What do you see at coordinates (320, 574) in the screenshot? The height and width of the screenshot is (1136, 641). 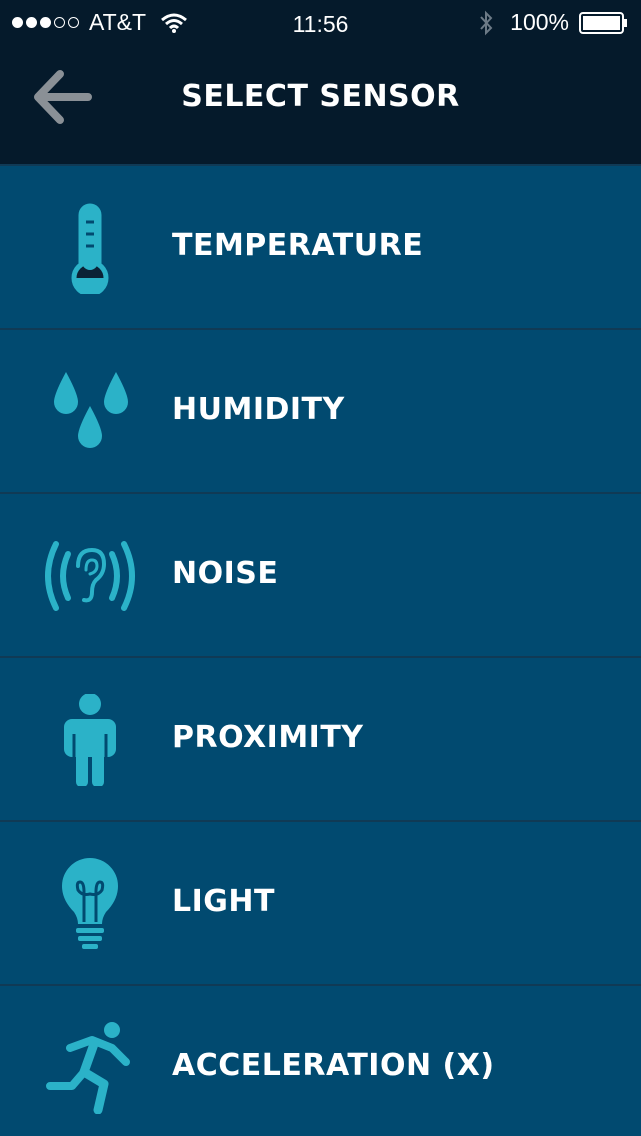 I see `sensor-row-noise: NOISE` at bounding box center [320, 574].